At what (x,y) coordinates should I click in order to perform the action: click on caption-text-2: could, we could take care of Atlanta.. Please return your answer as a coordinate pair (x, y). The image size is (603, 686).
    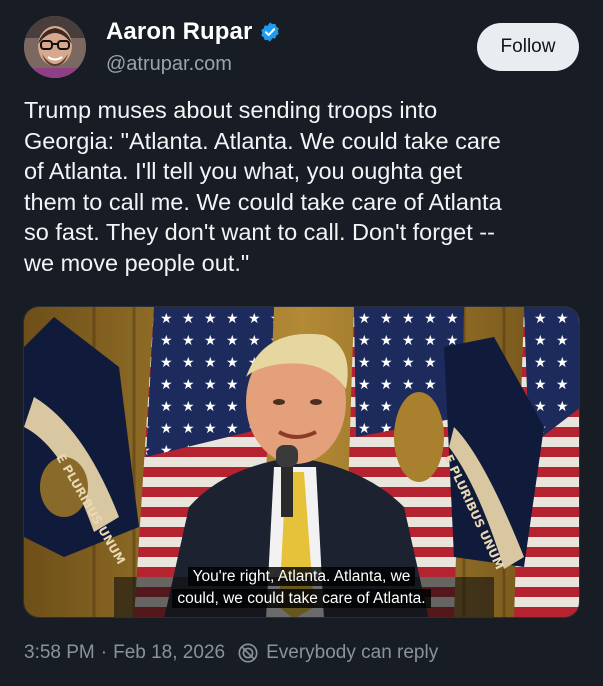
    Looking at the image, I should click on (301, 598).